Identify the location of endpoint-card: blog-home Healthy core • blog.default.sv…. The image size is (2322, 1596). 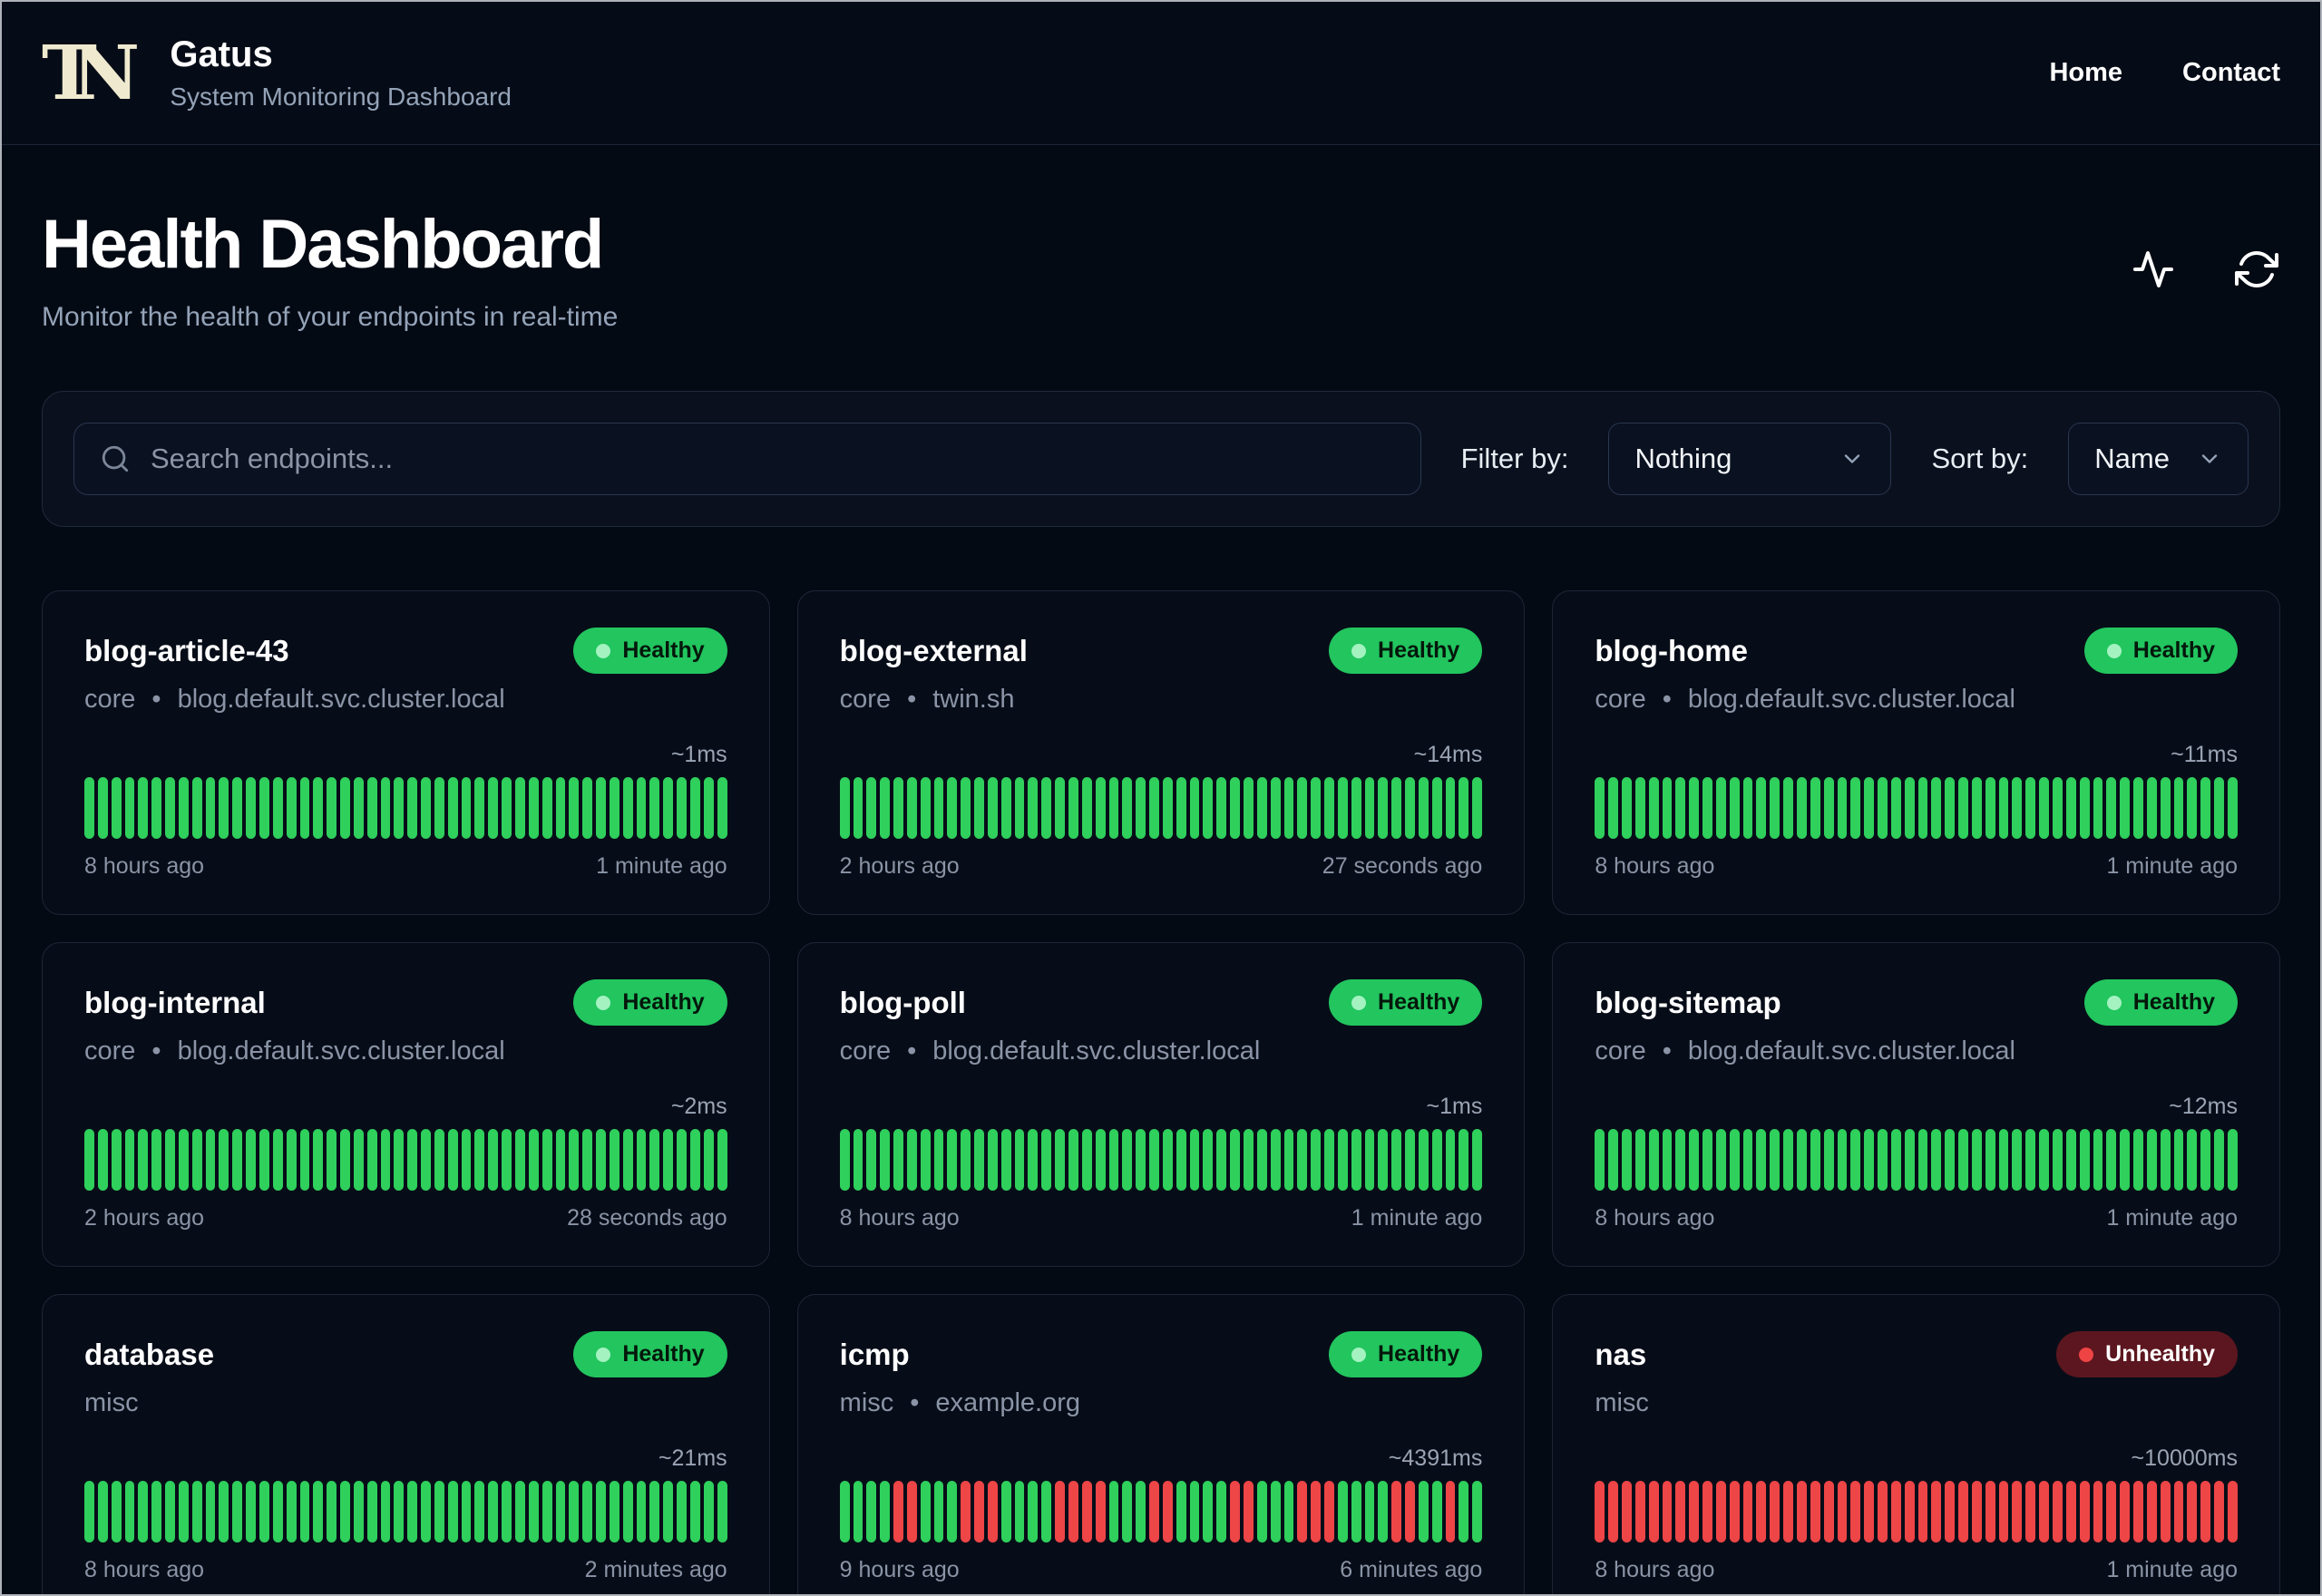
(1916, 752).